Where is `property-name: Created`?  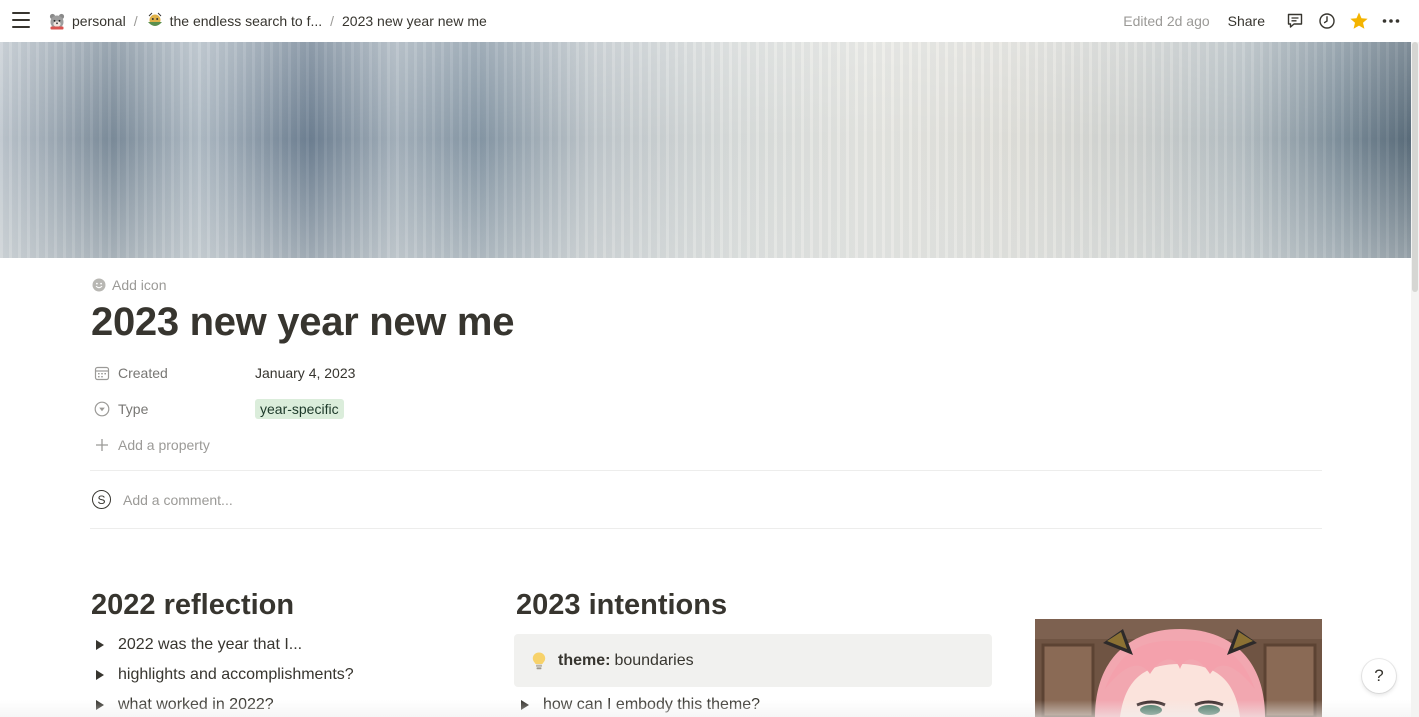 property-name: Created is located at coordinates (174, 373).